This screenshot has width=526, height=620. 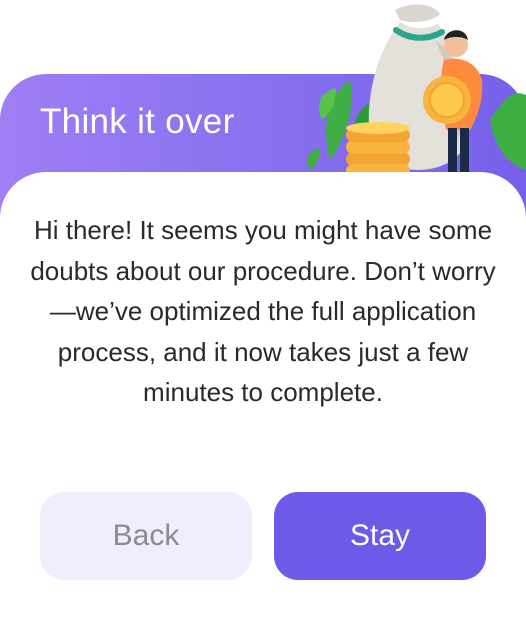 I want to click on dialog-title: Think it over, so click(x=137, y=121).